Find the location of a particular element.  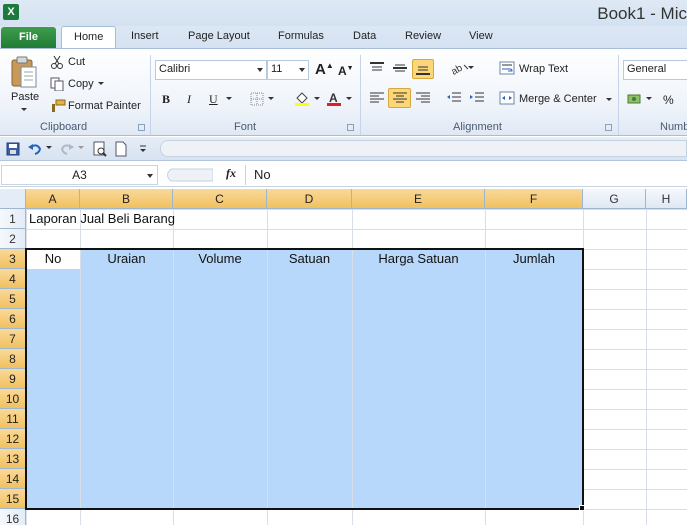

currency-dropdown-icon is located at coordinates (649, 99).